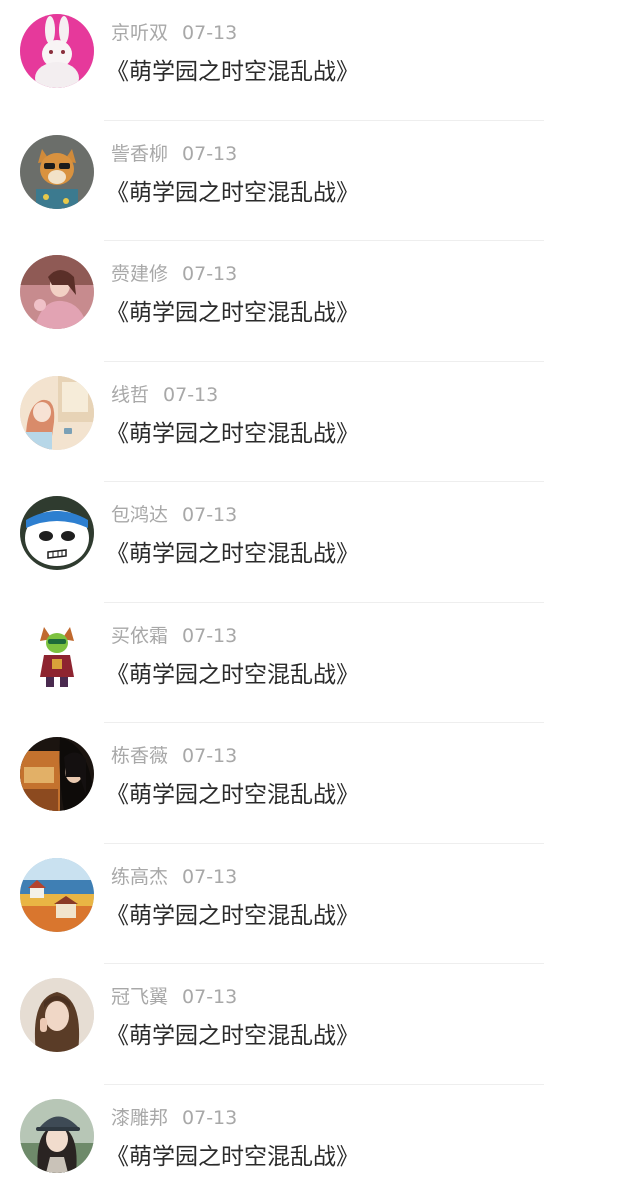 The width and height of the screenshot is (640, 1191). I want to click on woman-long-hair-avatar, so click(57, 1015).